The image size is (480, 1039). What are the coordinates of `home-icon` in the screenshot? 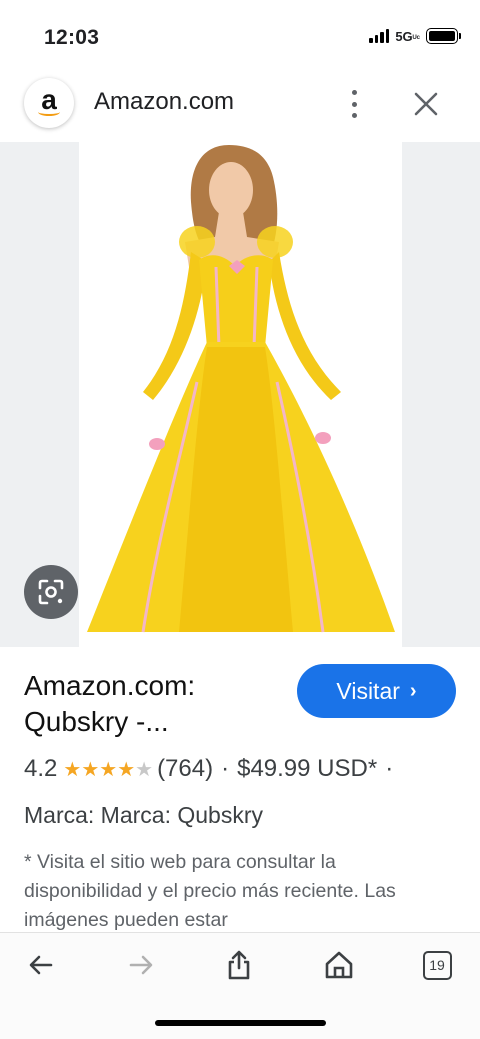 It's located at (339, 965).